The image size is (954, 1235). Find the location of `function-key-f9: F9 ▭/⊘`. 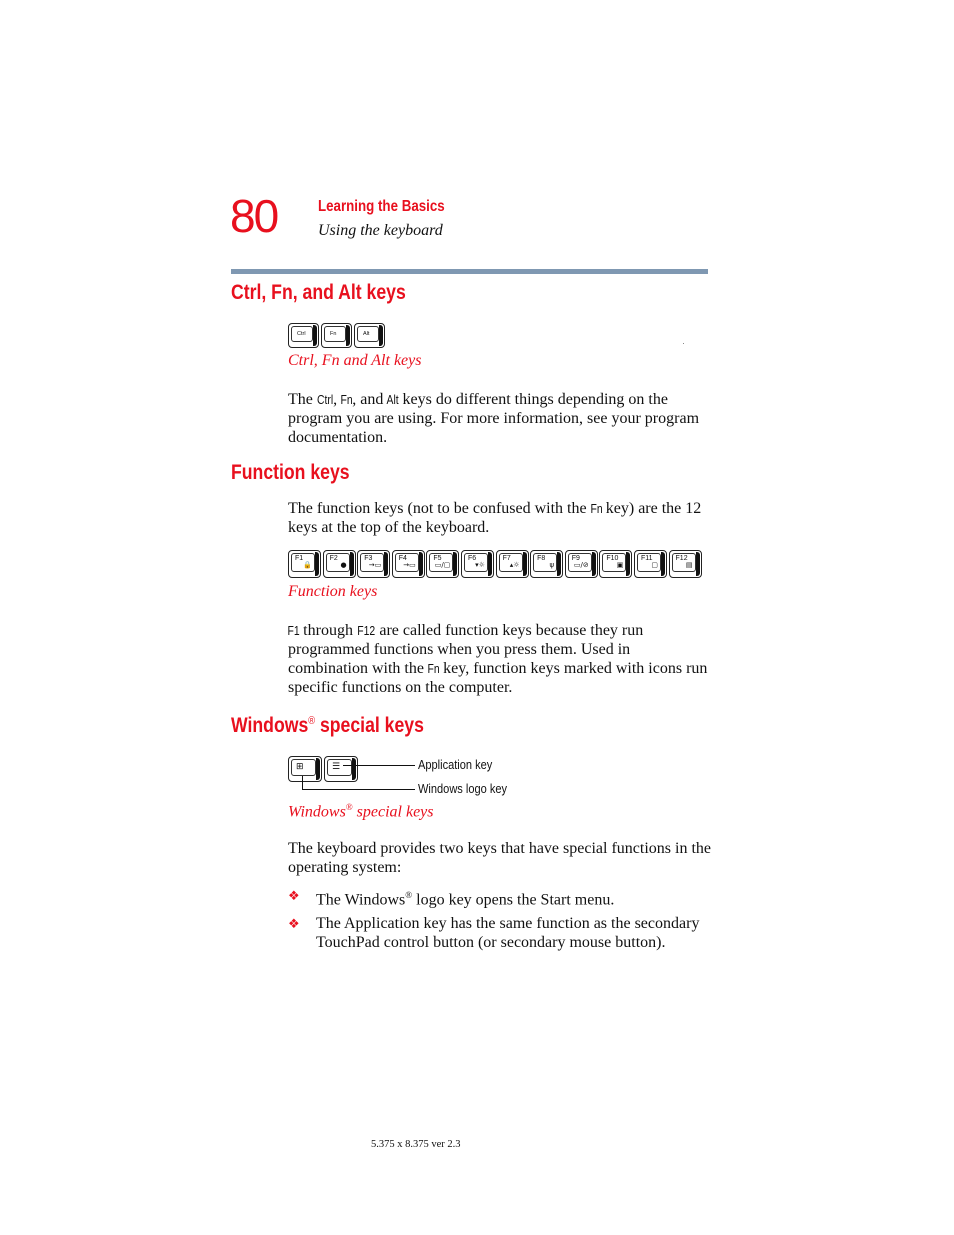

function-key-f9: F9 ▭/⊘ is located at coordinates (581, 564).